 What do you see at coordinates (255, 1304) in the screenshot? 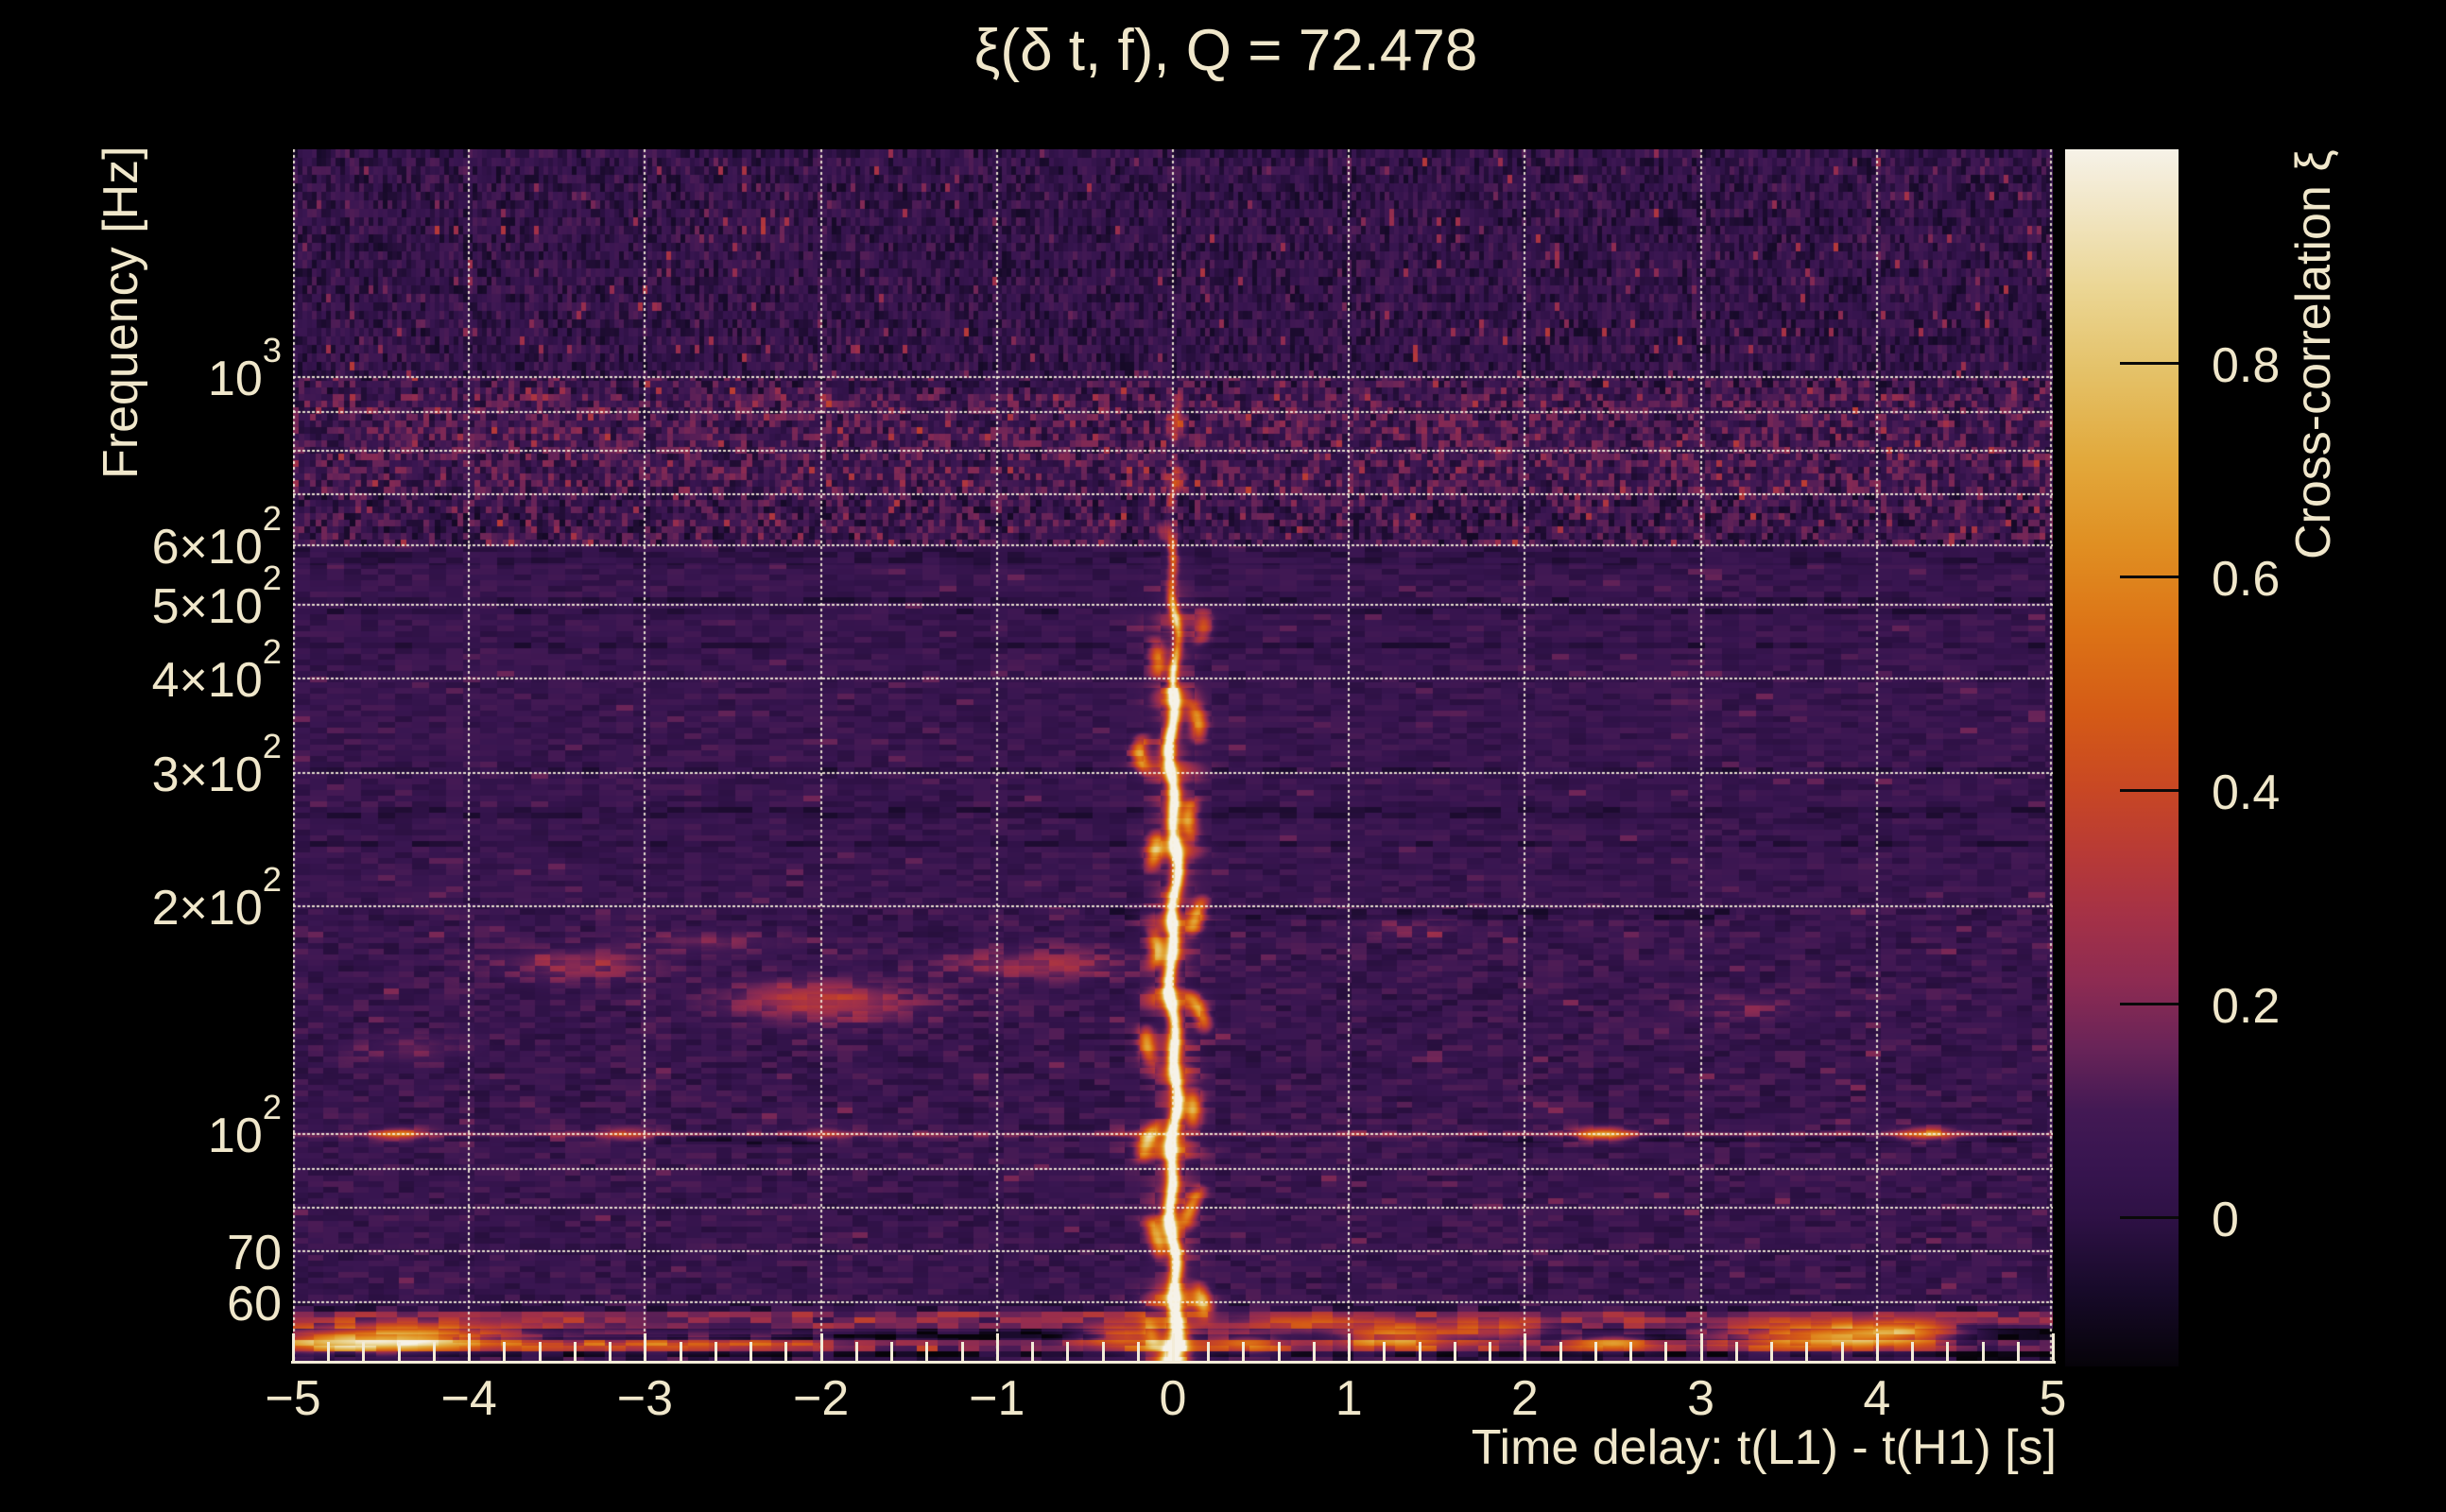
I see `y-tick-label: 60` at bounding box center [255, 1304].